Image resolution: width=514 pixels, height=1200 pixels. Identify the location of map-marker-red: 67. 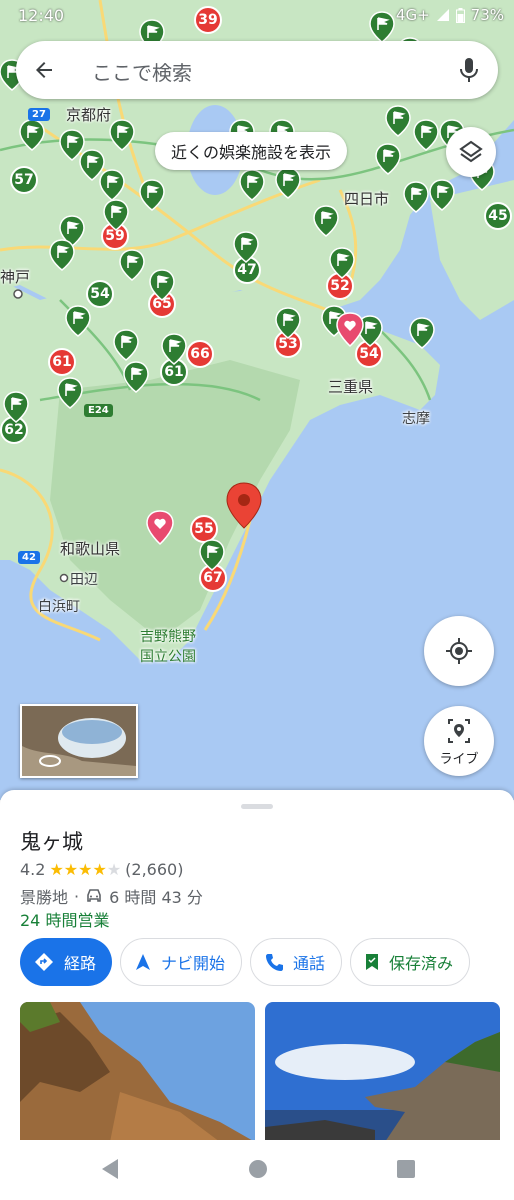
(213, 578).